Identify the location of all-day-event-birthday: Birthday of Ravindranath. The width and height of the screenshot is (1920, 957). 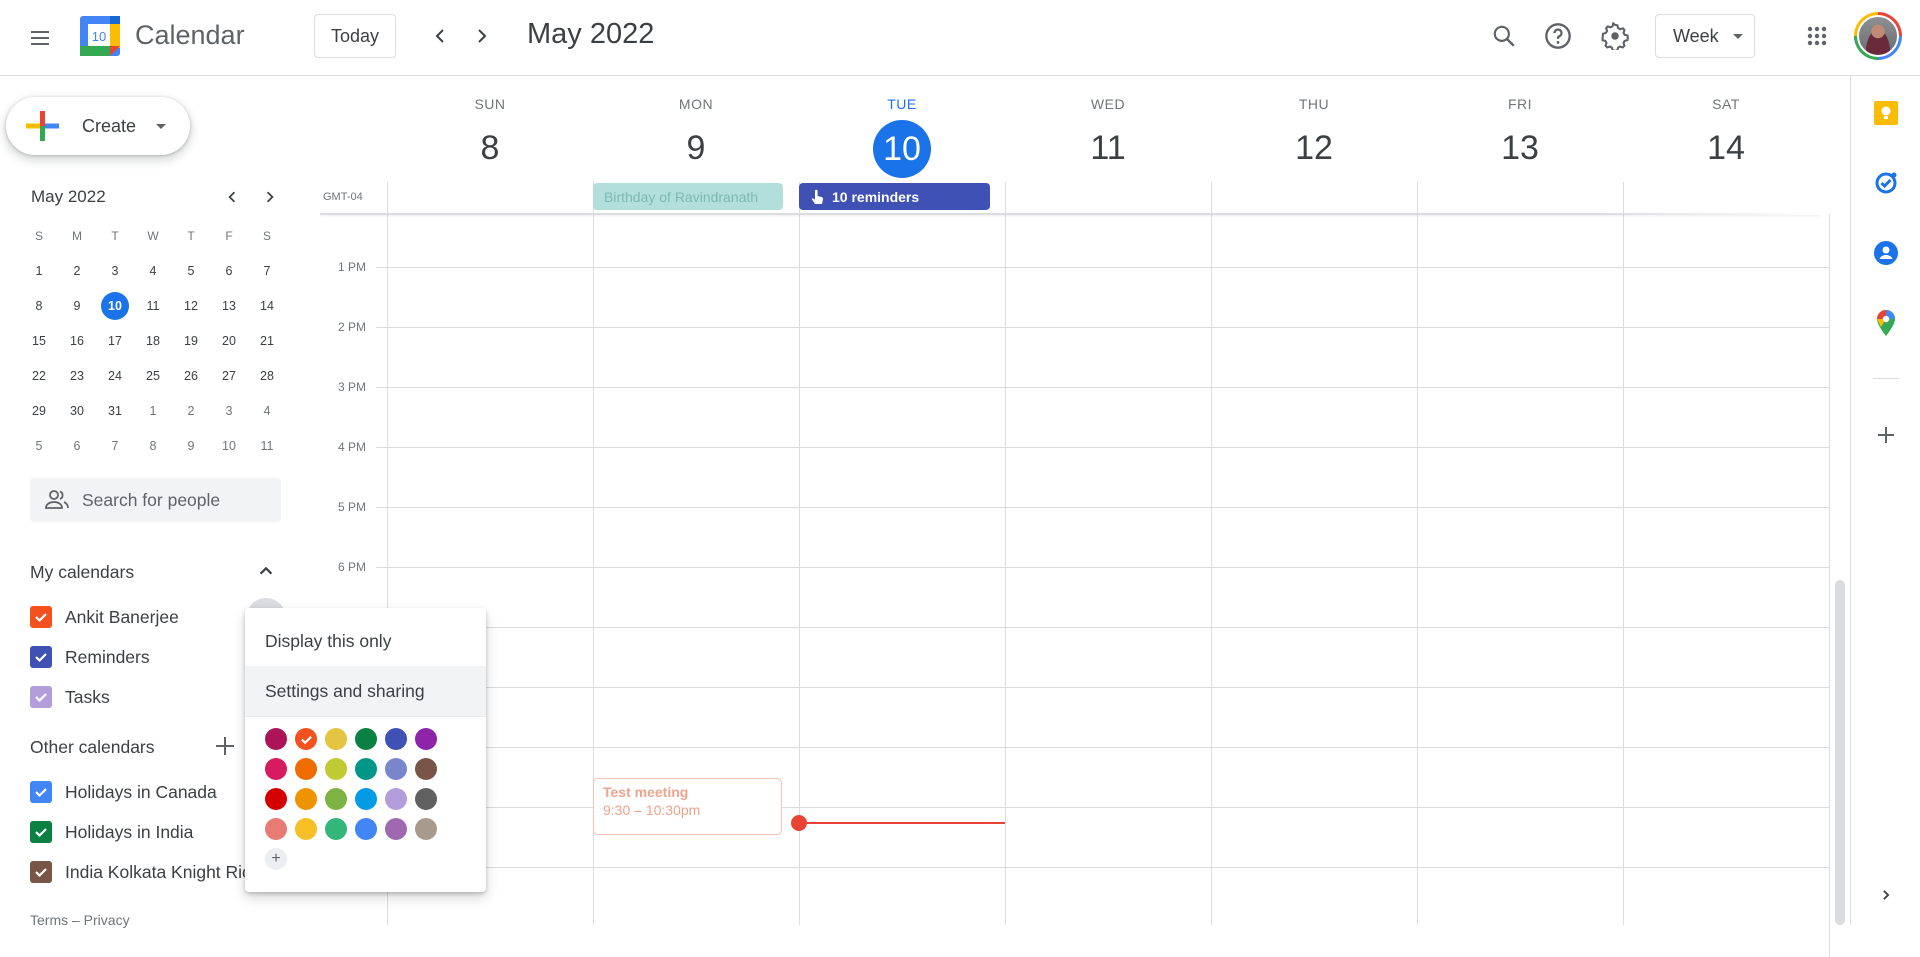
(688, 196).